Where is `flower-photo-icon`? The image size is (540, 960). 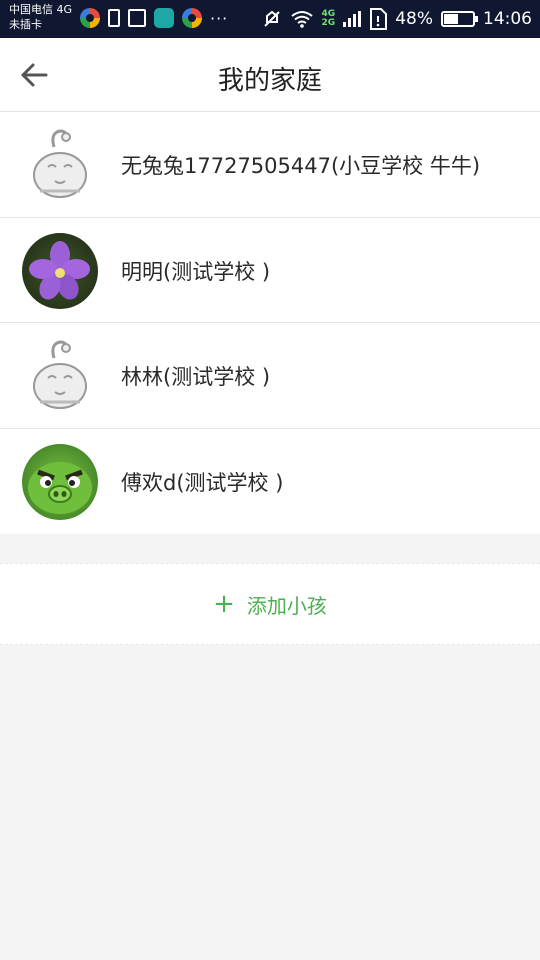 flower-photo-icon is located at coordinates (59, 270).